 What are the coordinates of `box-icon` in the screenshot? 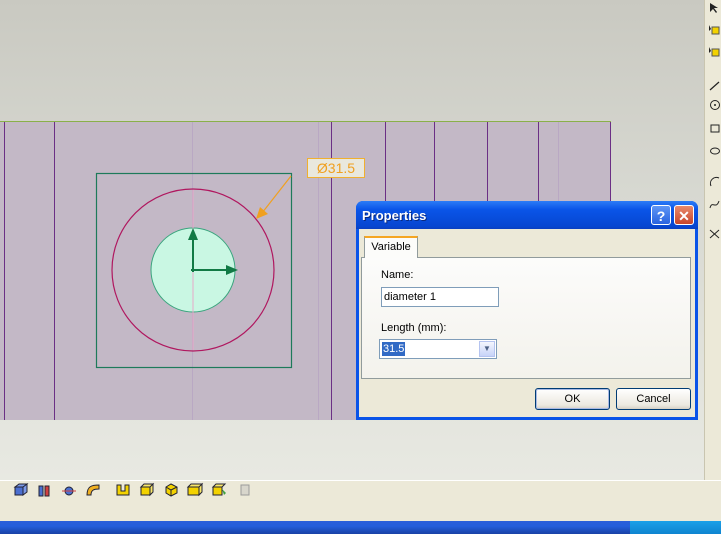 It's located at (147, 490).